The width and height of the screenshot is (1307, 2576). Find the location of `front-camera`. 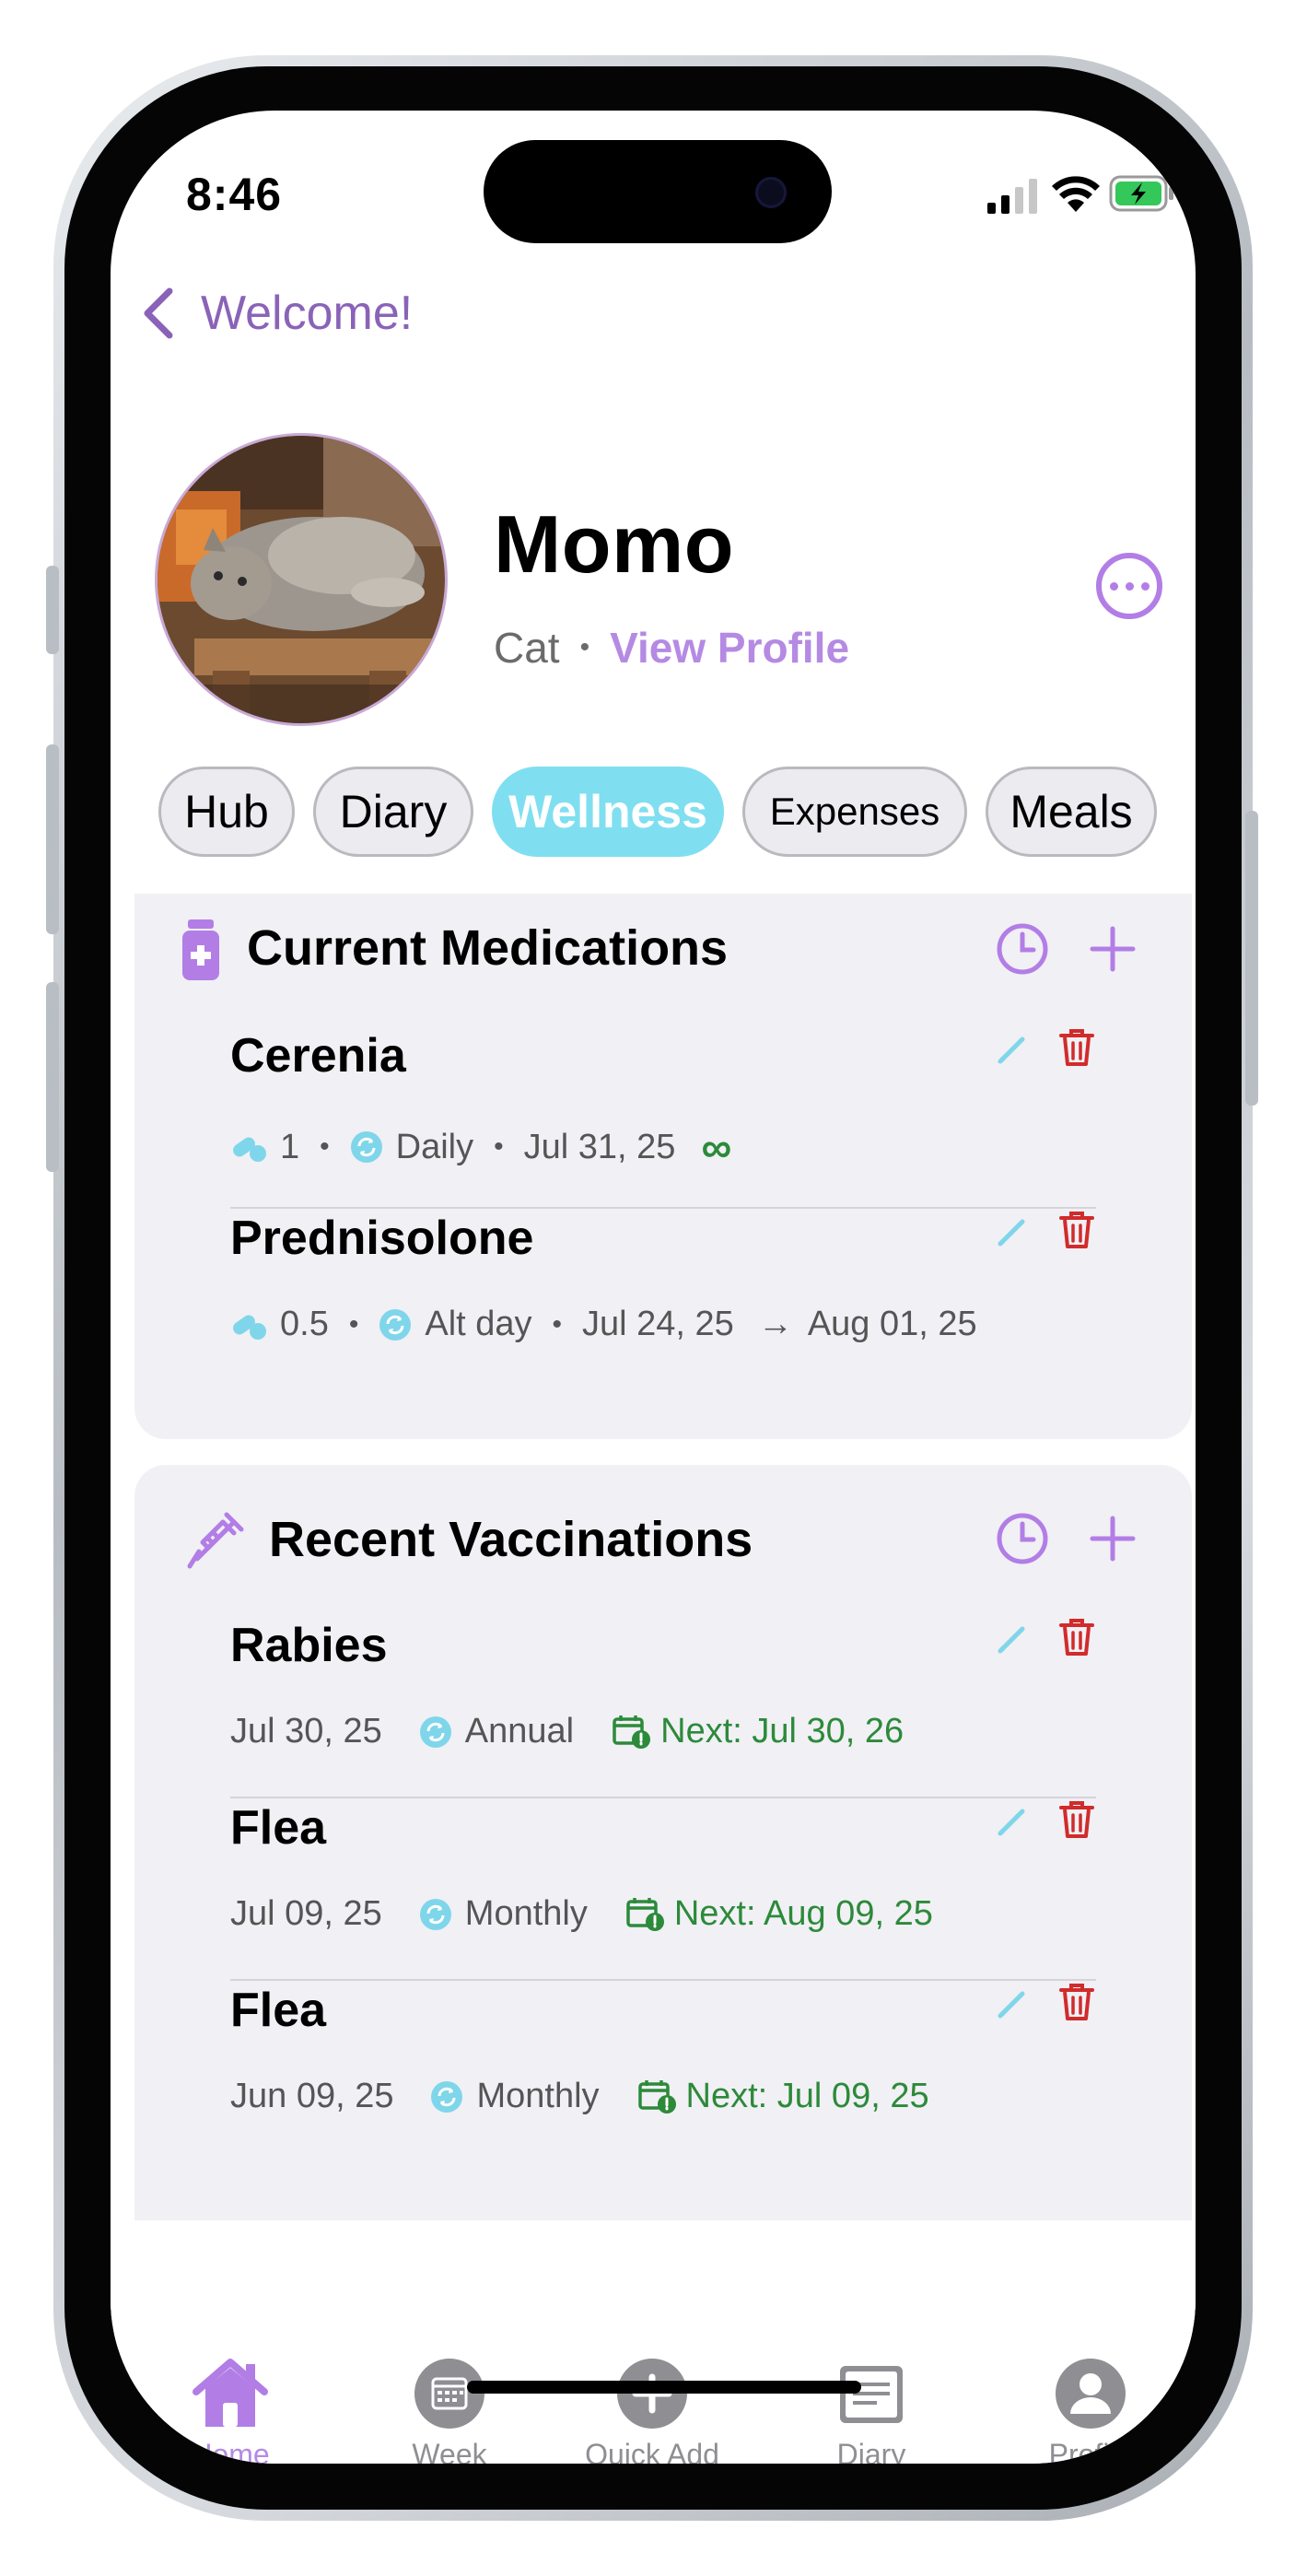

front-camera is located at coordinates (771, 192).